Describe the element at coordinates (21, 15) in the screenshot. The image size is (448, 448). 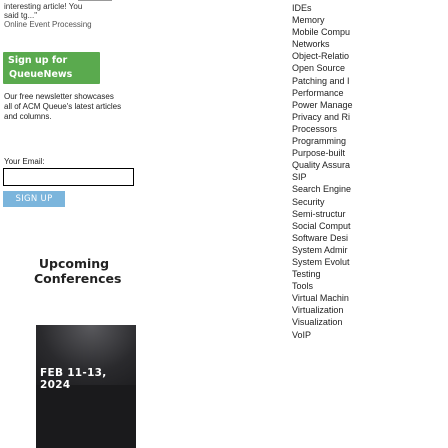
I see `testimonial-line-2: said tg..."` at that location.